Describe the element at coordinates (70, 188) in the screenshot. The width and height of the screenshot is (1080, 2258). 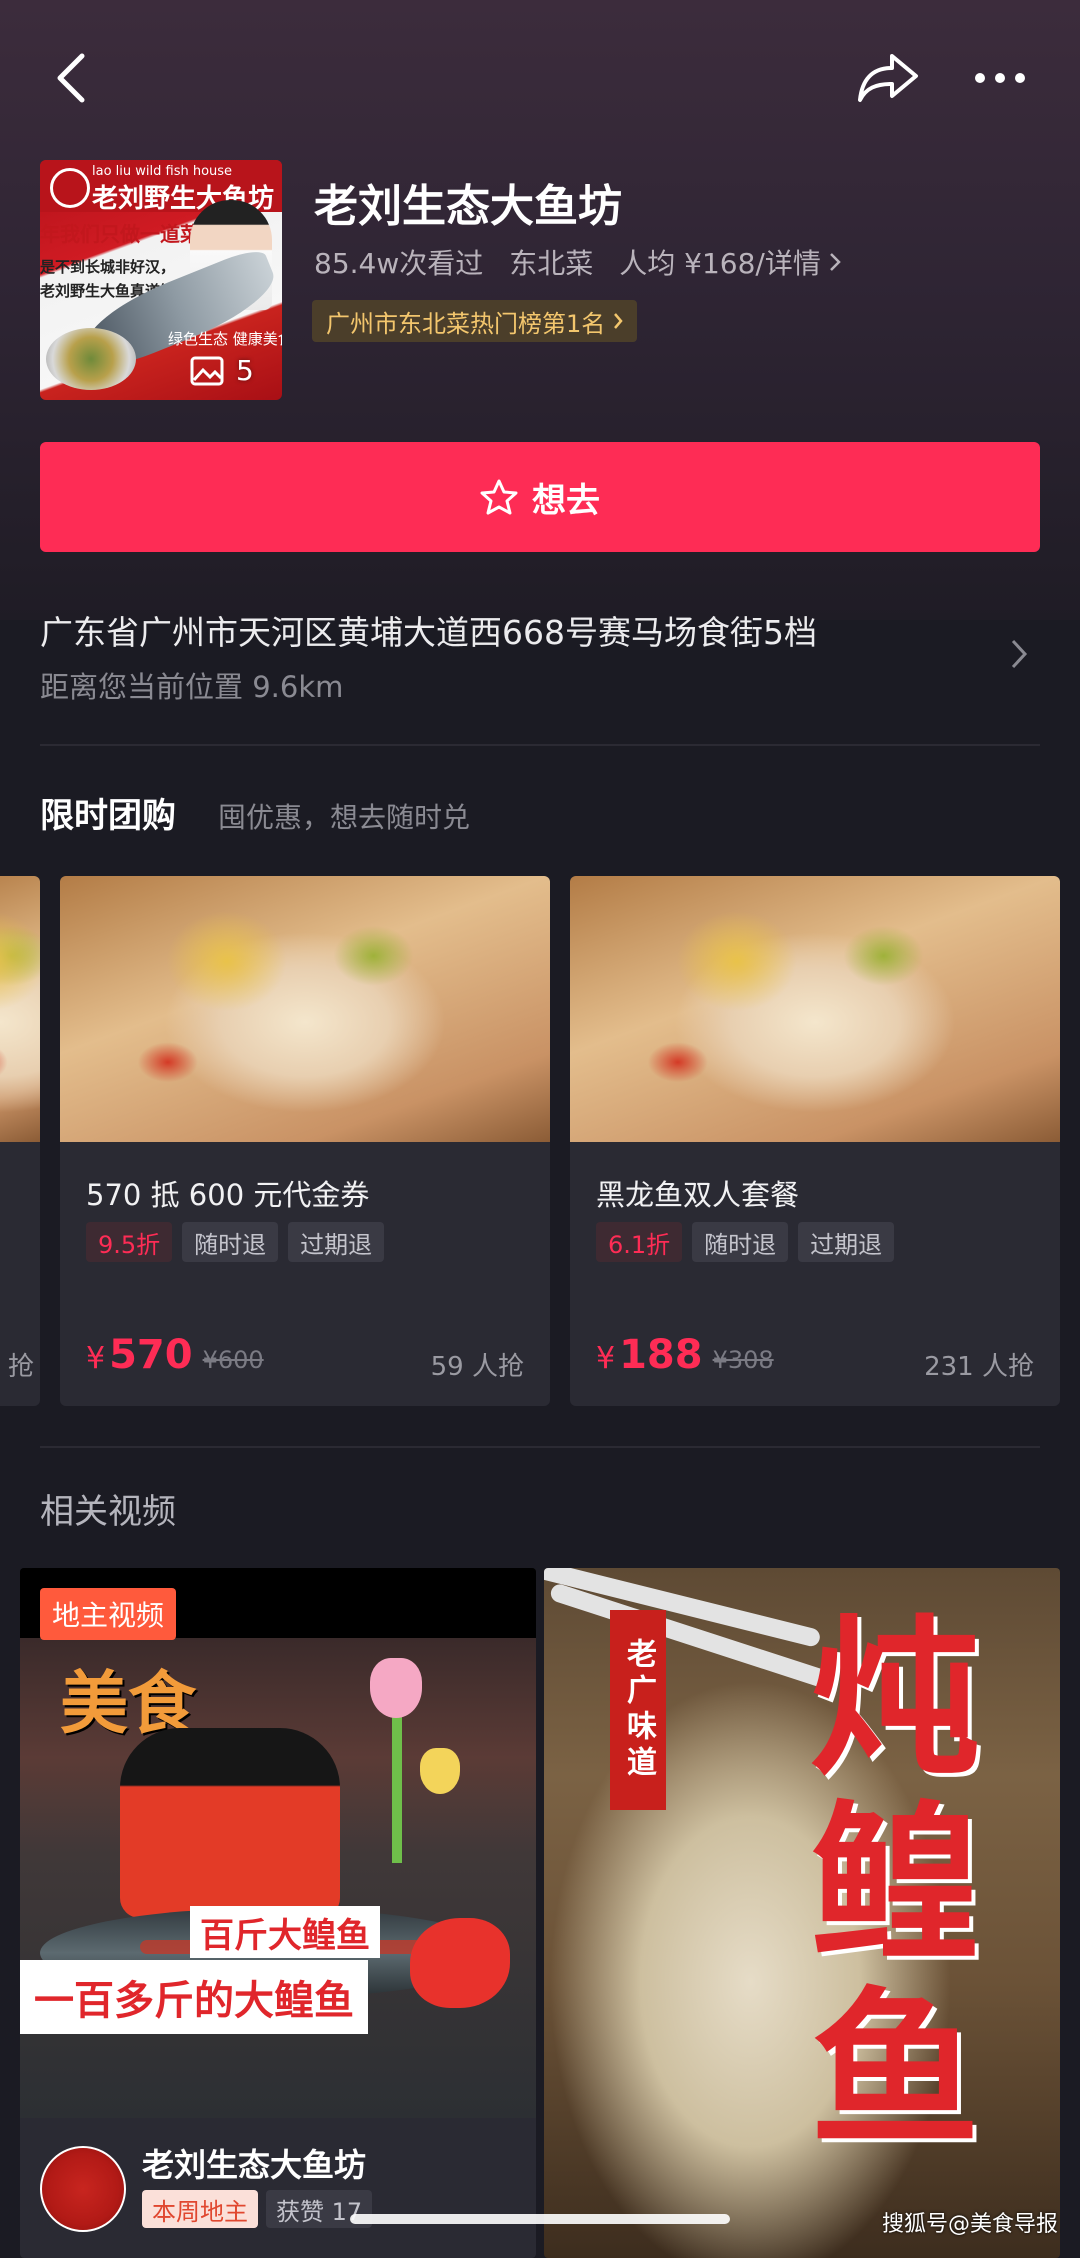
I see `cover-logo-mark` at that location.